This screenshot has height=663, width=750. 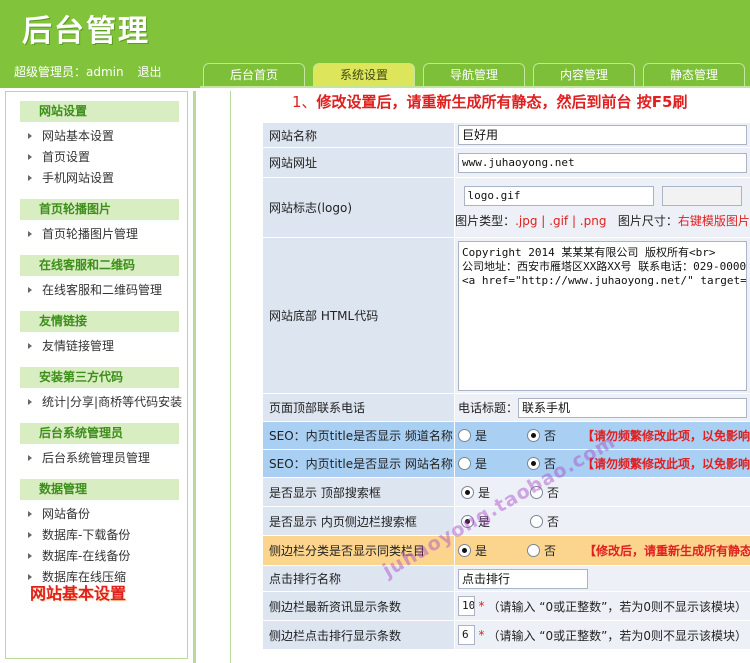 What do you see at coordinates (149, 72) in the screenshot?
I see `logout-link: 退出` at bounding box center [149, 72].